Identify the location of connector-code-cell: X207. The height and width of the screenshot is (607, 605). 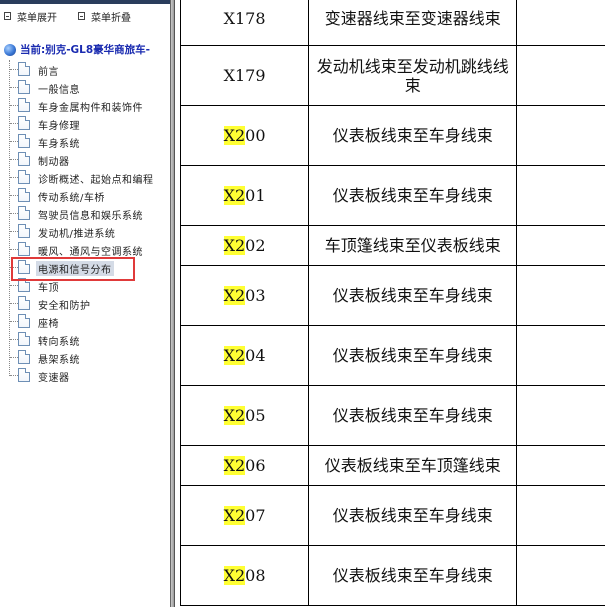
(244, 515).